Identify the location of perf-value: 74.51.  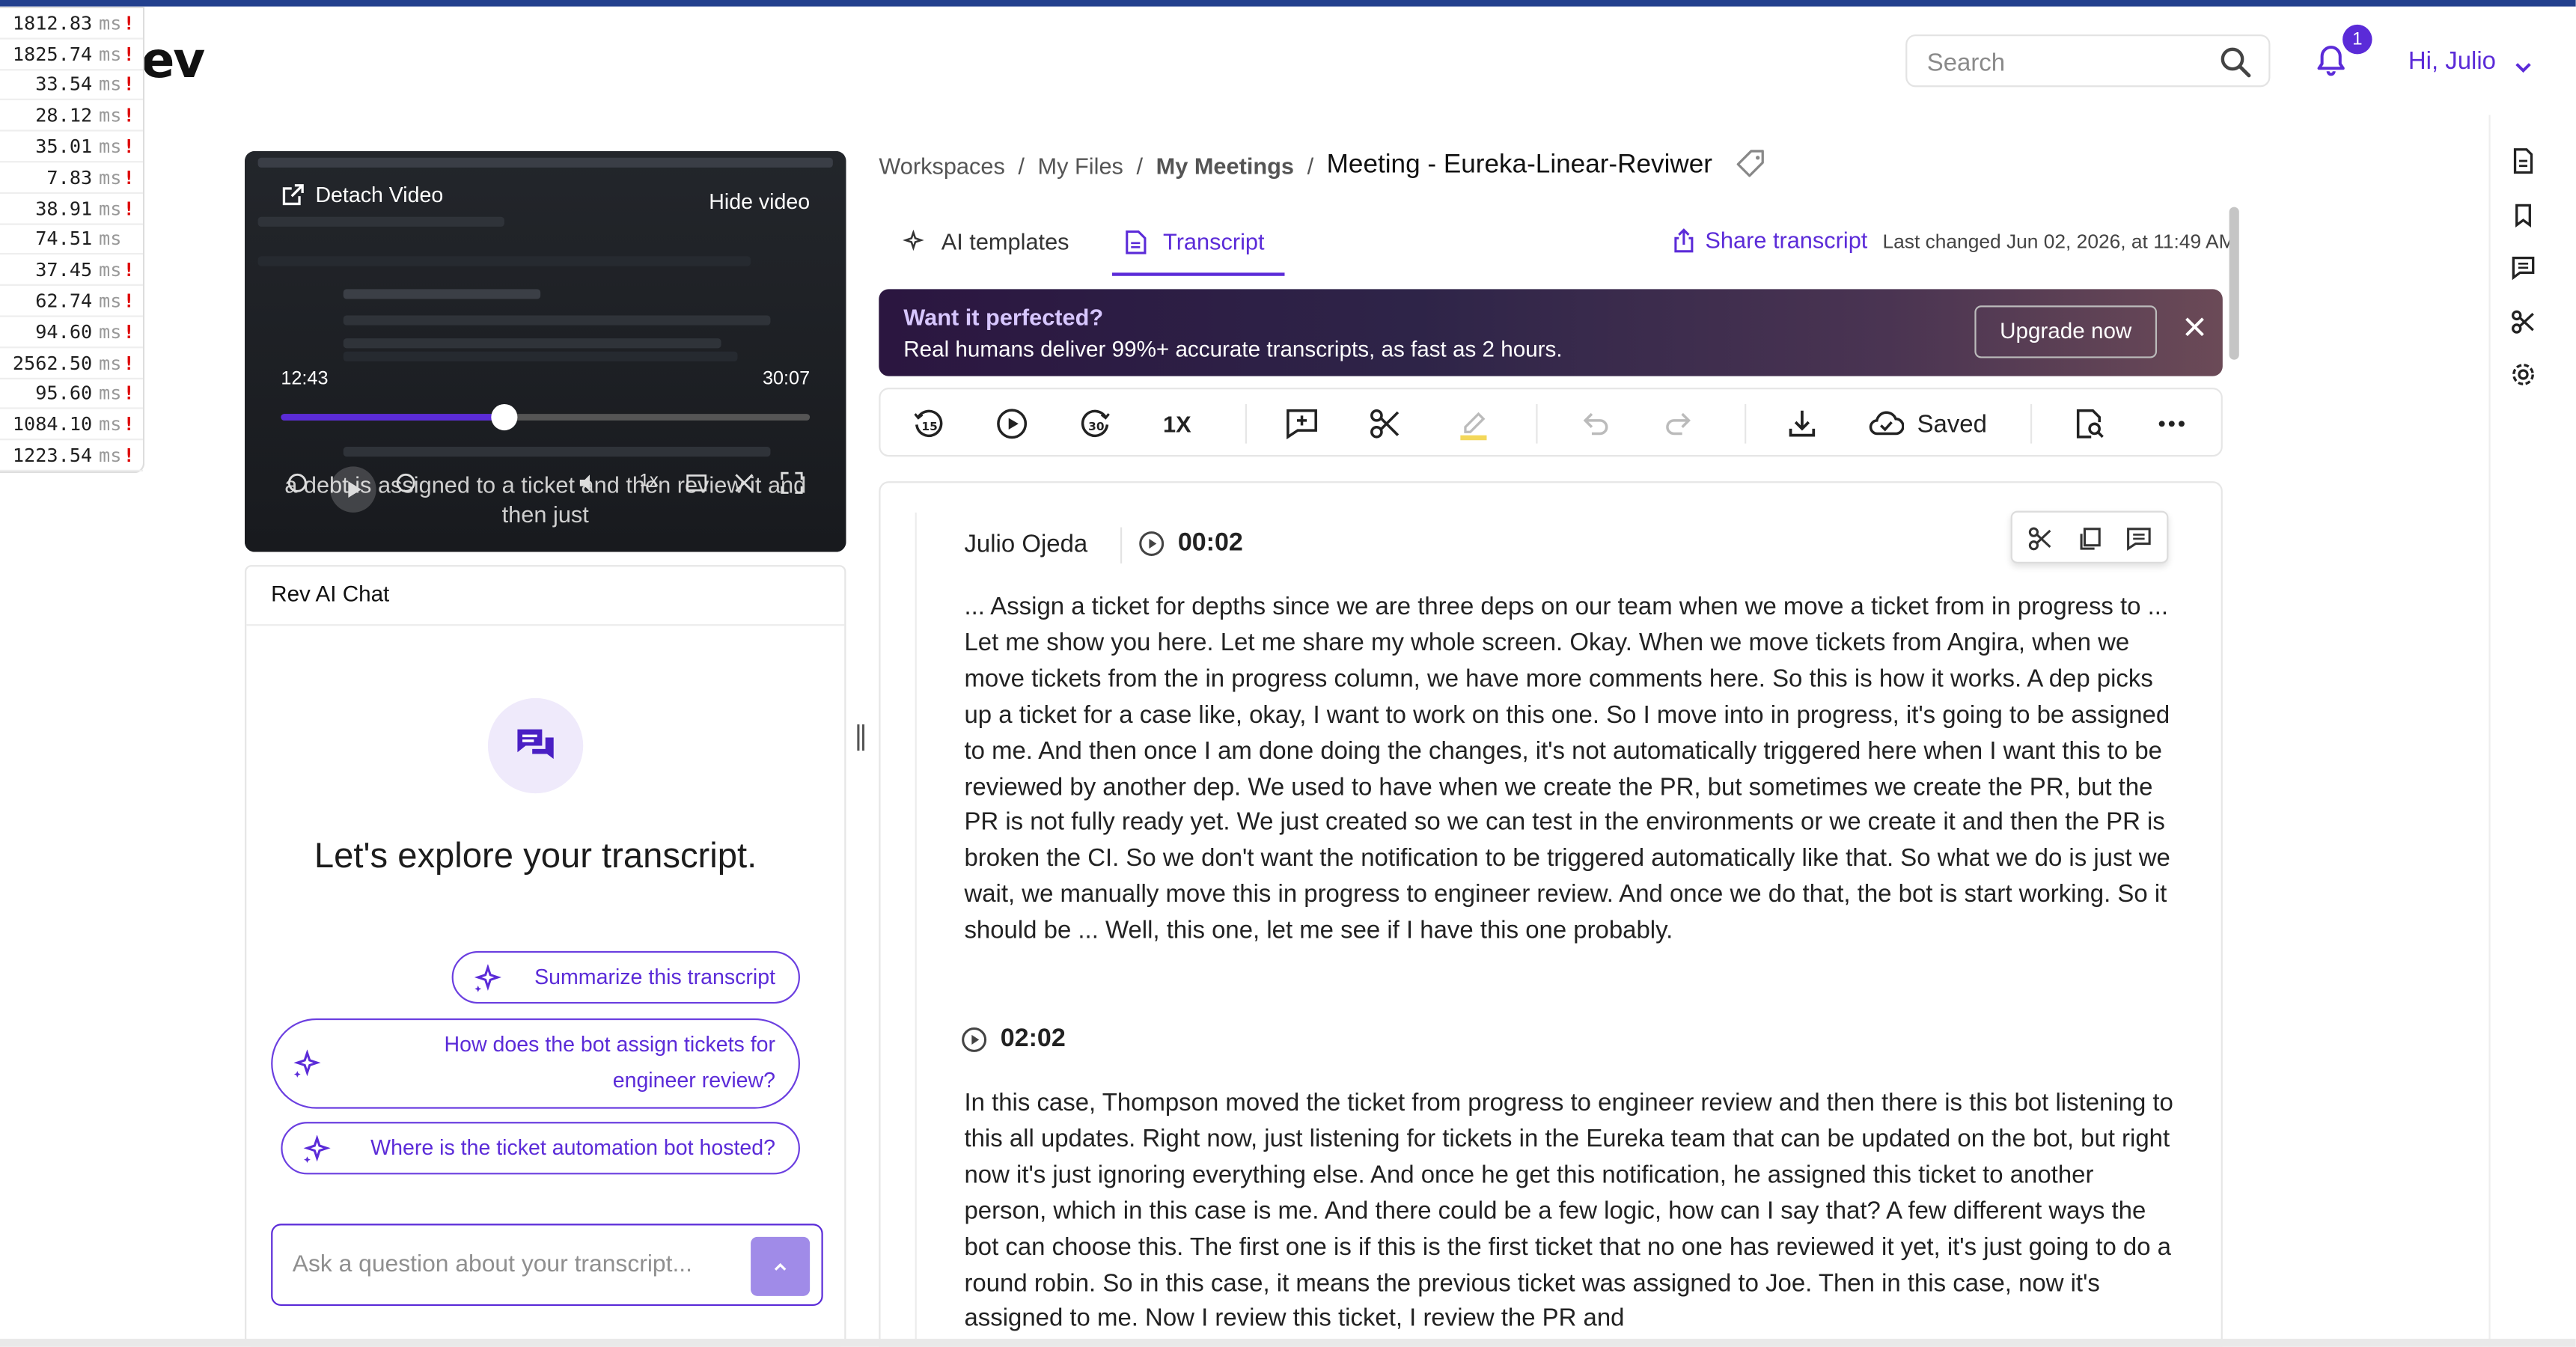
(64, 239).